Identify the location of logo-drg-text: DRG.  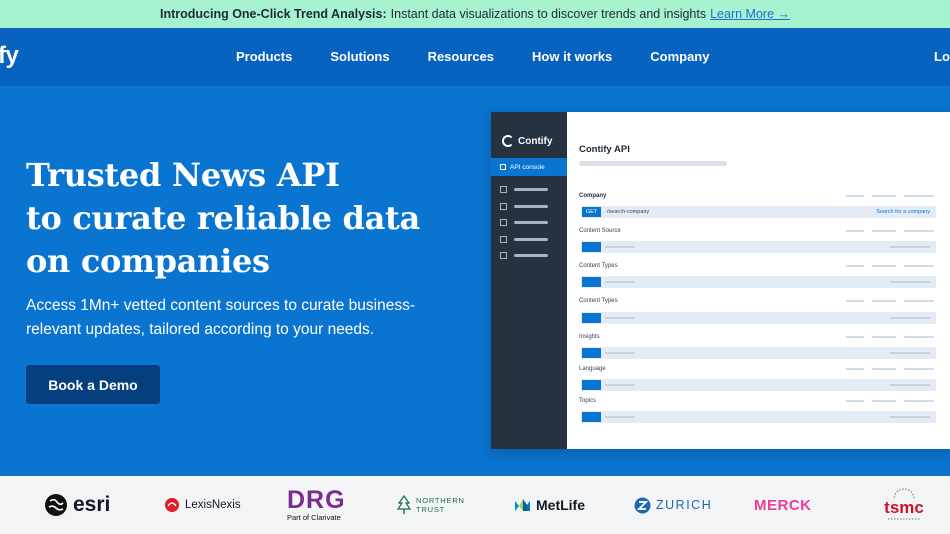
(316, 500).